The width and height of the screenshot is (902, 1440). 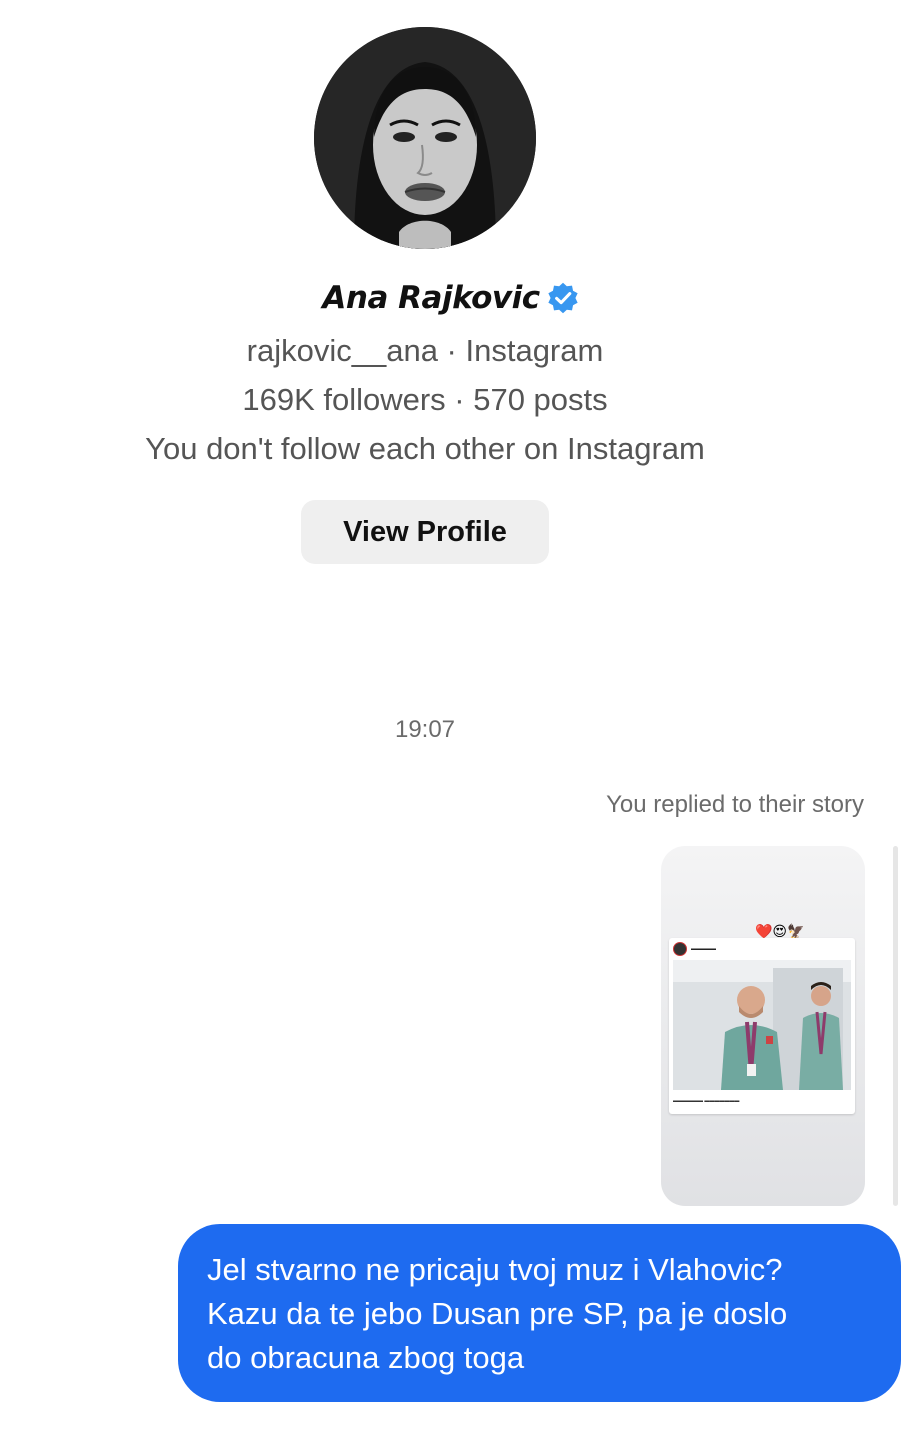 I want to click on avatar-portrait-image, so click(x=425, y=138).